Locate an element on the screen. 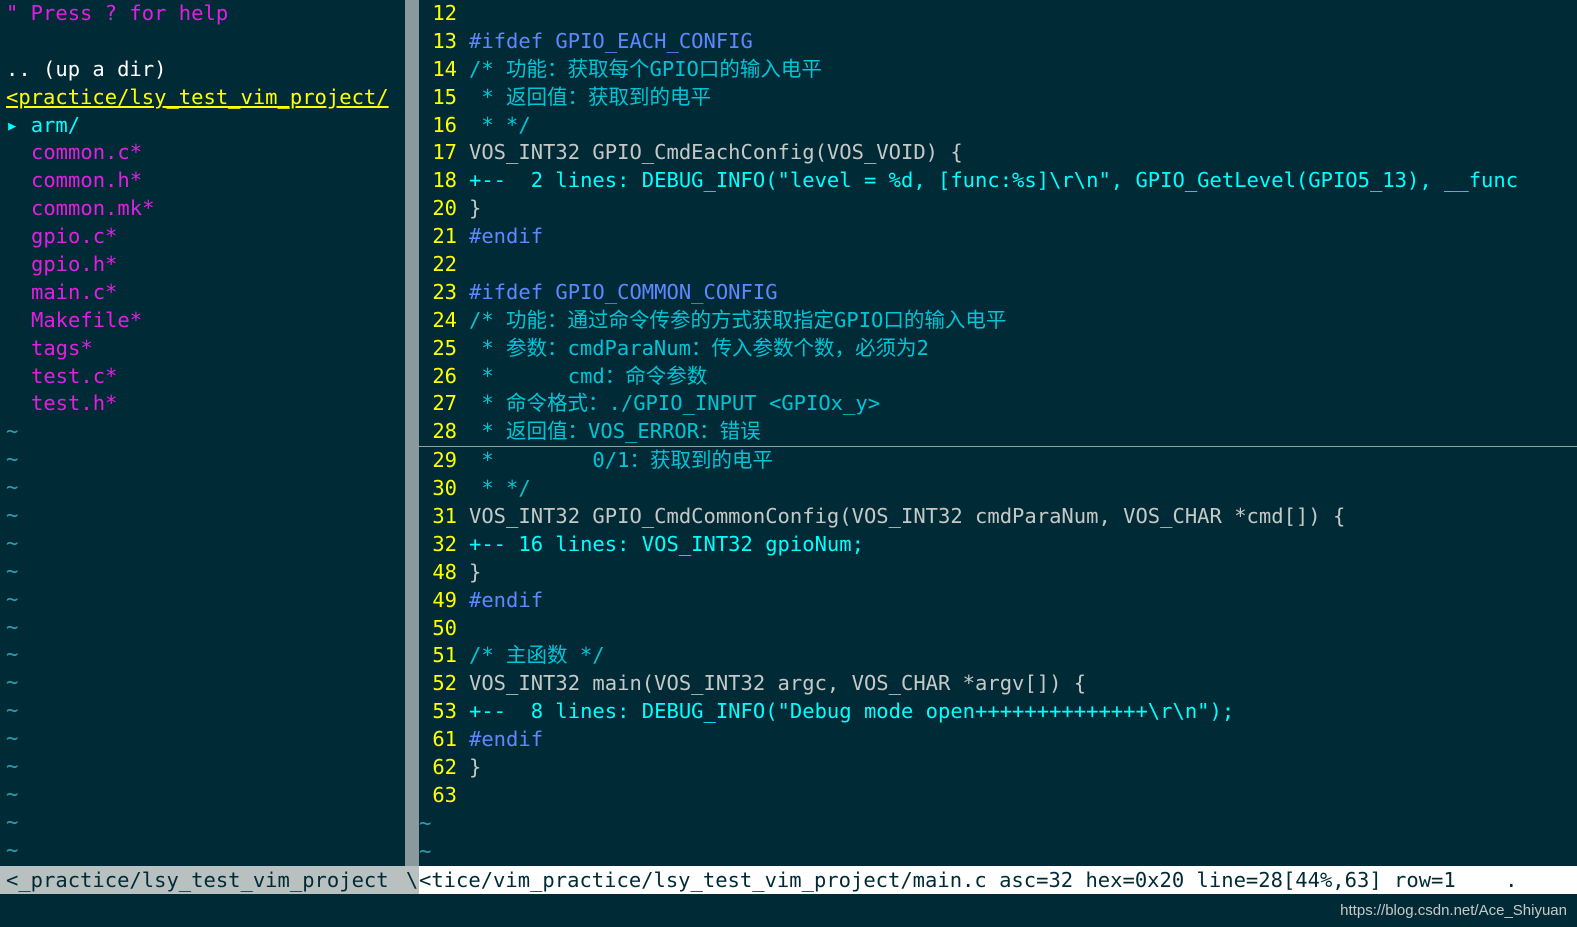  code-line: 51 /* 主函数 */ is located at coordinates (998, 656).